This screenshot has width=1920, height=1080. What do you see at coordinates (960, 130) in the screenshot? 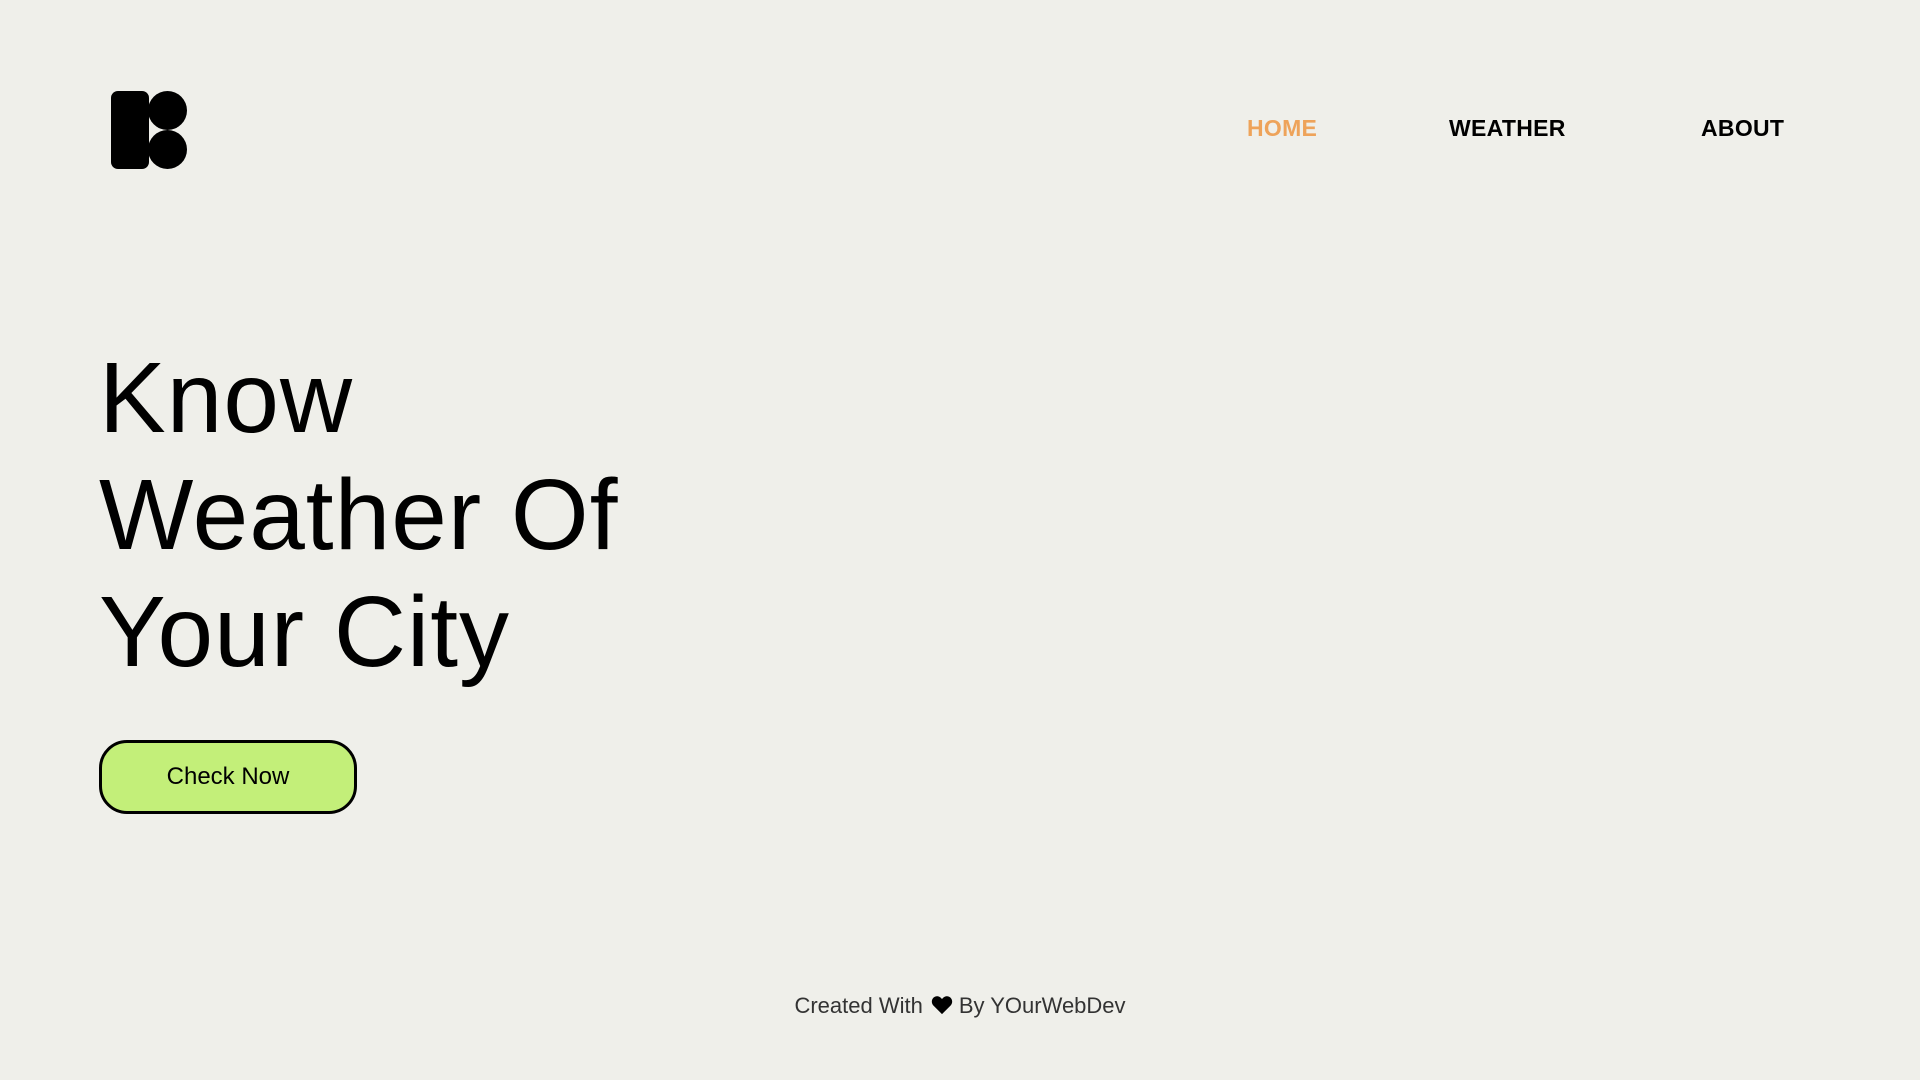
I see `main-nav: HOME WEATHER ABOUT` at bounding box center [960, 130].